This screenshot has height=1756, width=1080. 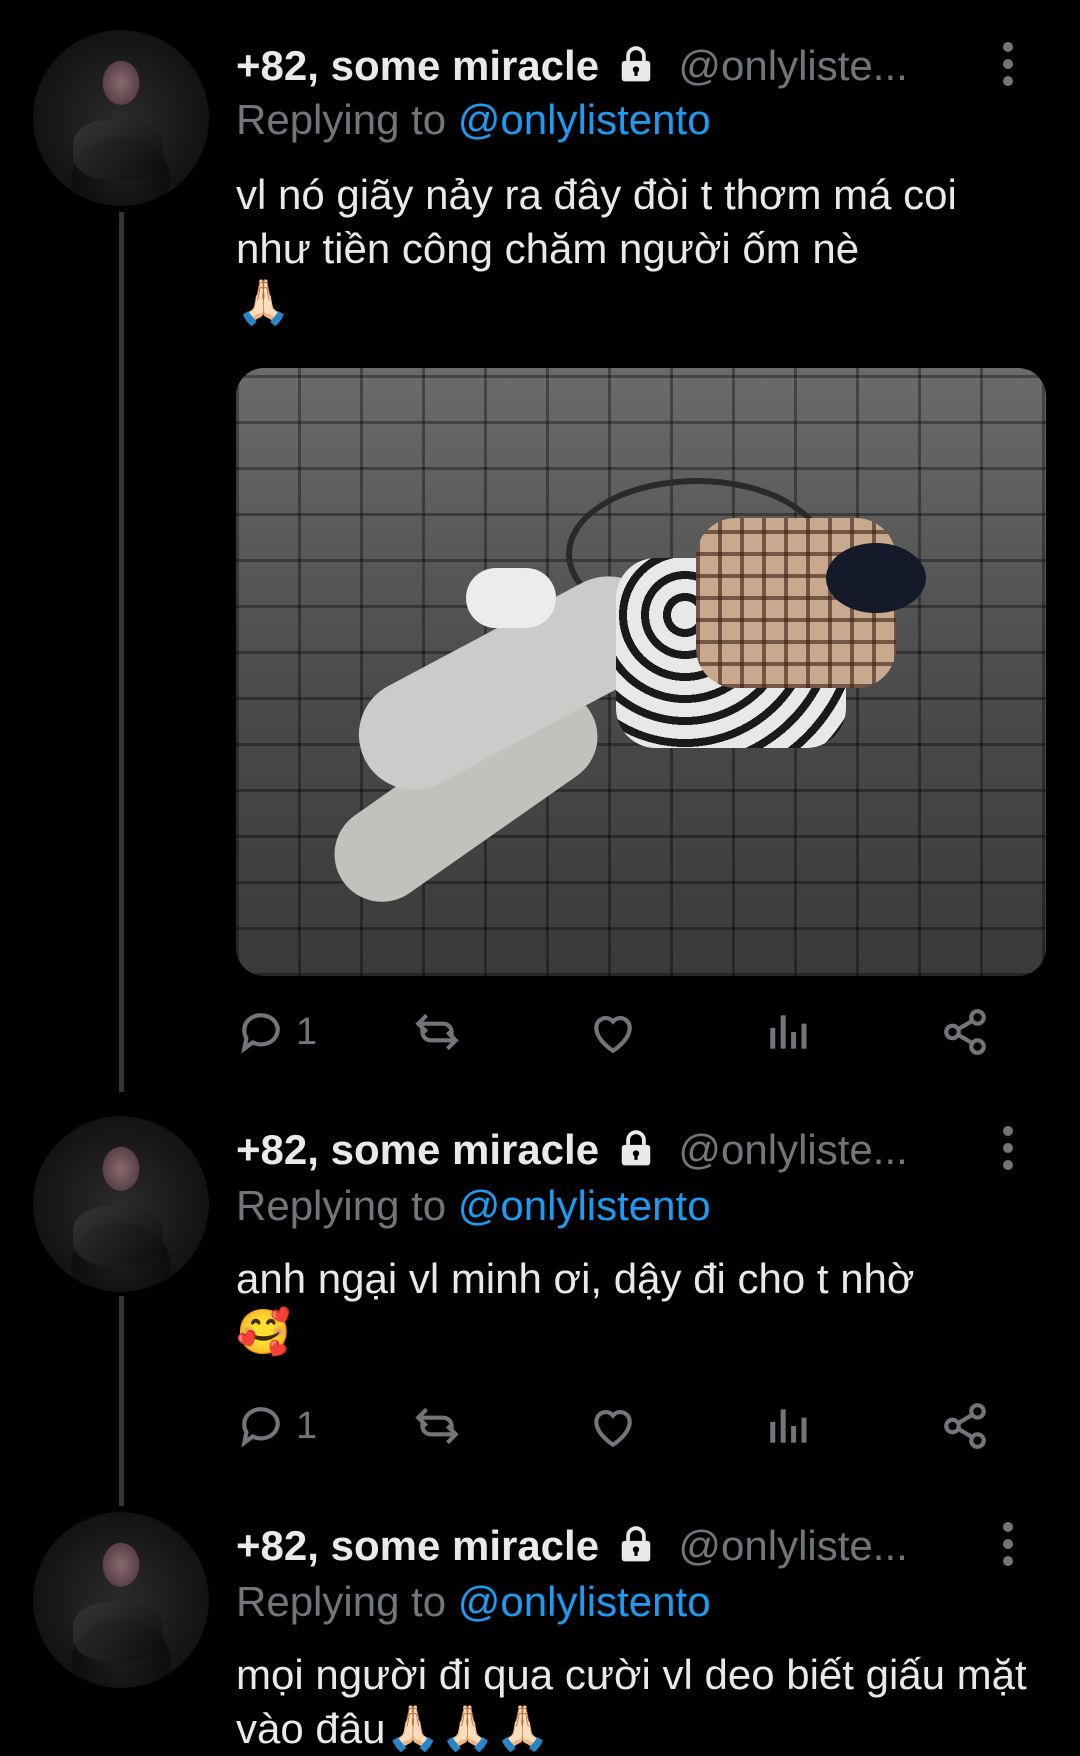 I want to click on tweet-emoji: 🙏🏻🙏🏻🙏🏻, so click(x=467, y=1728).